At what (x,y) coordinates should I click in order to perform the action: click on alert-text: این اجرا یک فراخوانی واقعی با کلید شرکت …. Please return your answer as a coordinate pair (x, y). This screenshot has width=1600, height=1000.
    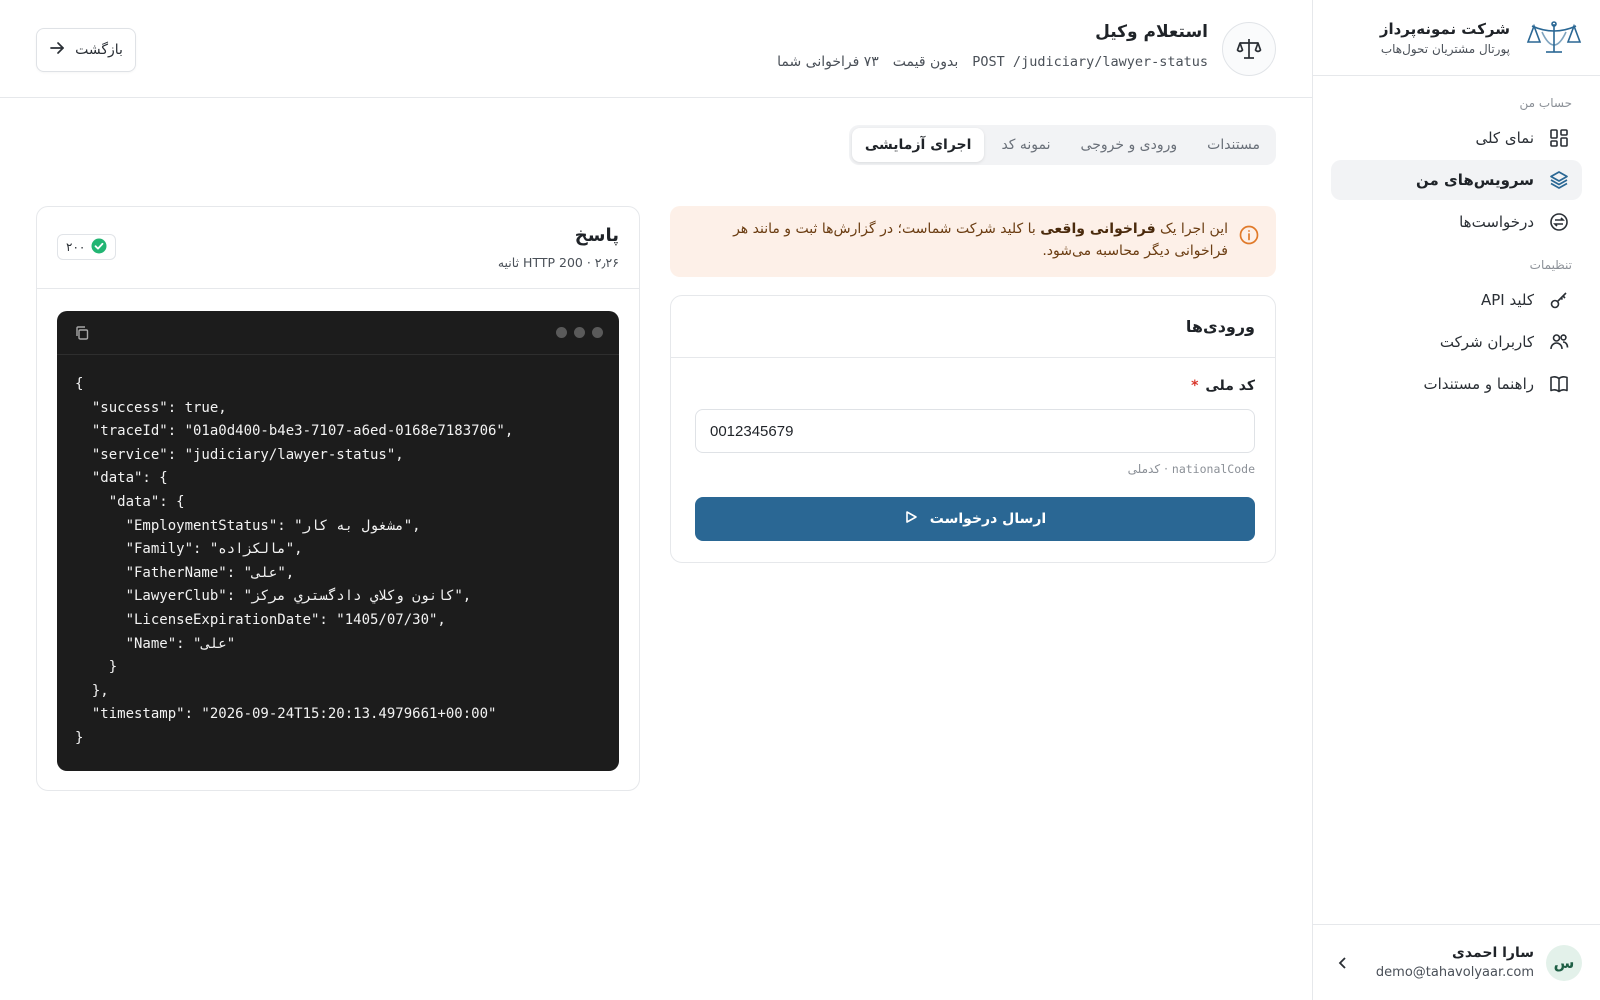
    Looking at the image, I should click on (980, 240).